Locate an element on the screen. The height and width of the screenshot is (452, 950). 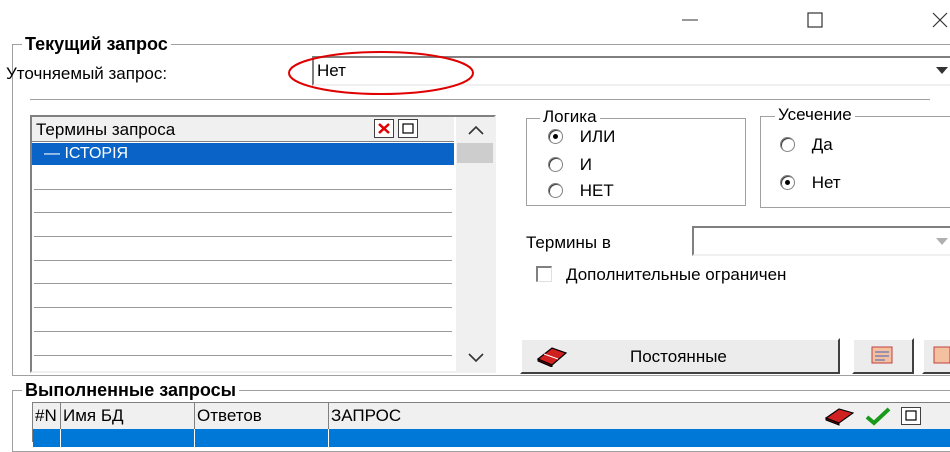
terms-in-label: Термины в is located at coordinates (568, 242).